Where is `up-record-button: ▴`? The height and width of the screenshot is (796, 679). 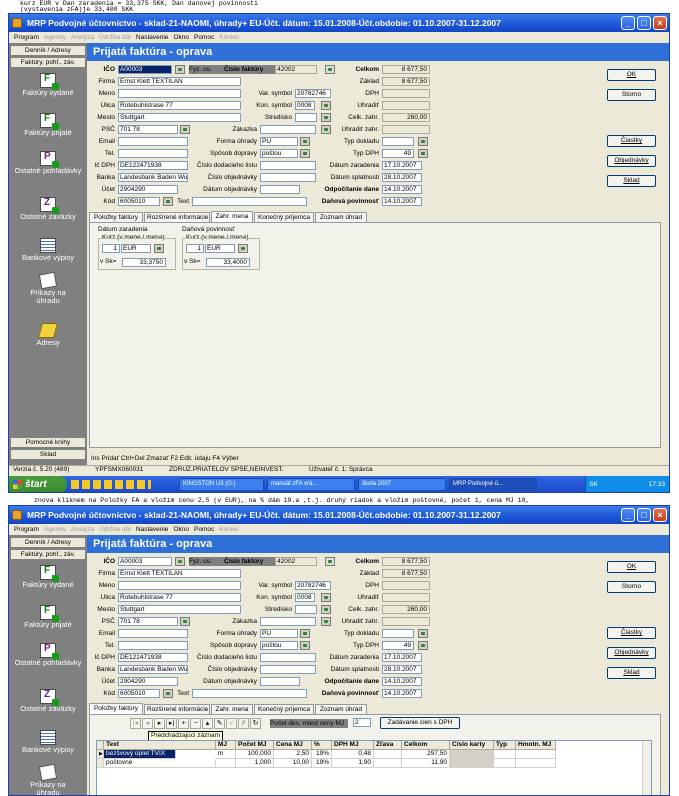 up-record-button: ▴ is located at coordinates (207, 723).